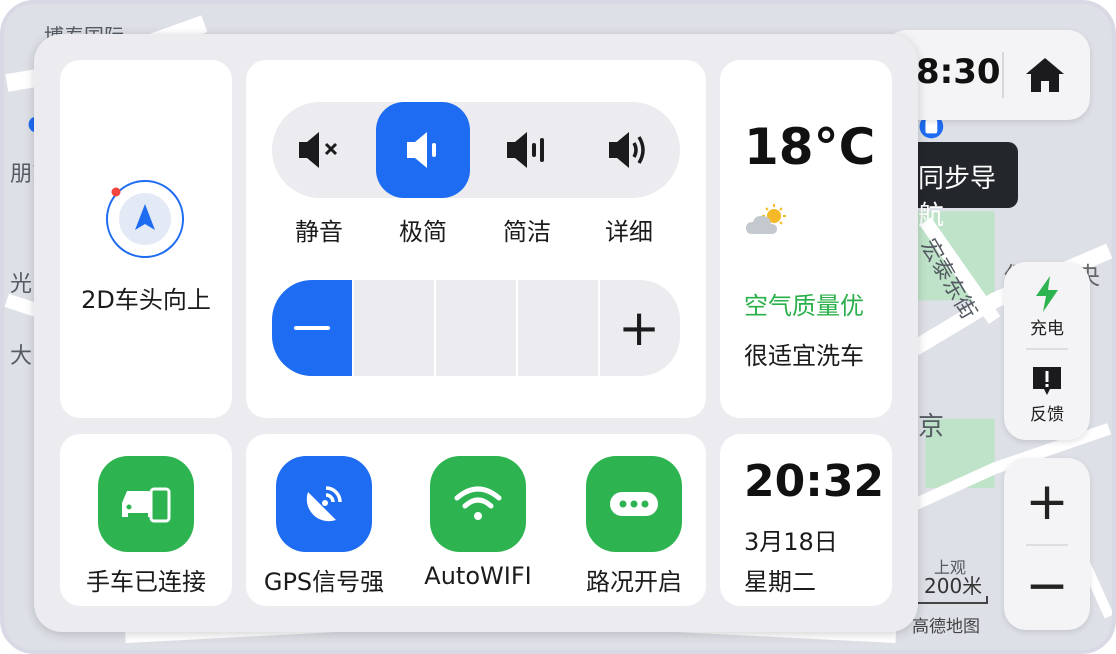  I want to click on view-mode-card: 2D车头向上, so click(146, 239).